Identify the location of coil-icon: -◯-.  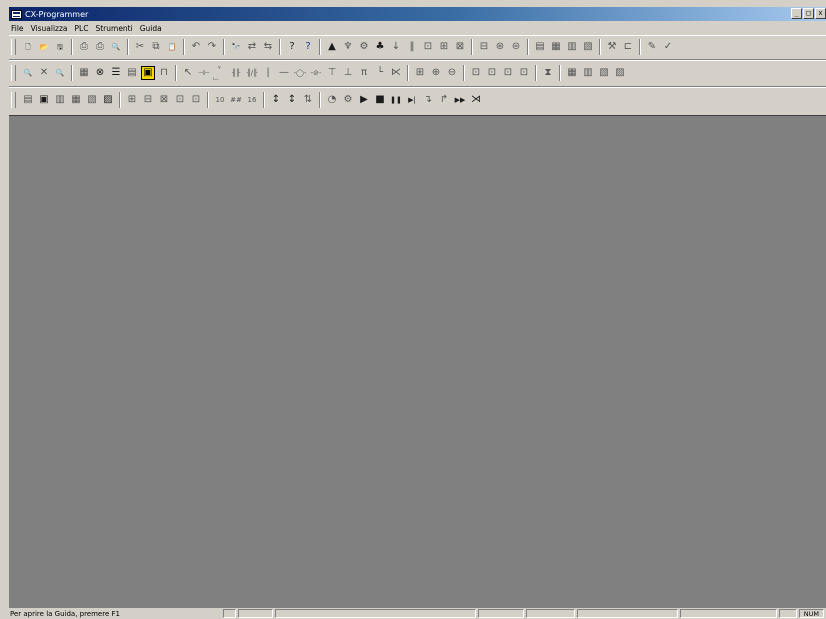
(300, 73).